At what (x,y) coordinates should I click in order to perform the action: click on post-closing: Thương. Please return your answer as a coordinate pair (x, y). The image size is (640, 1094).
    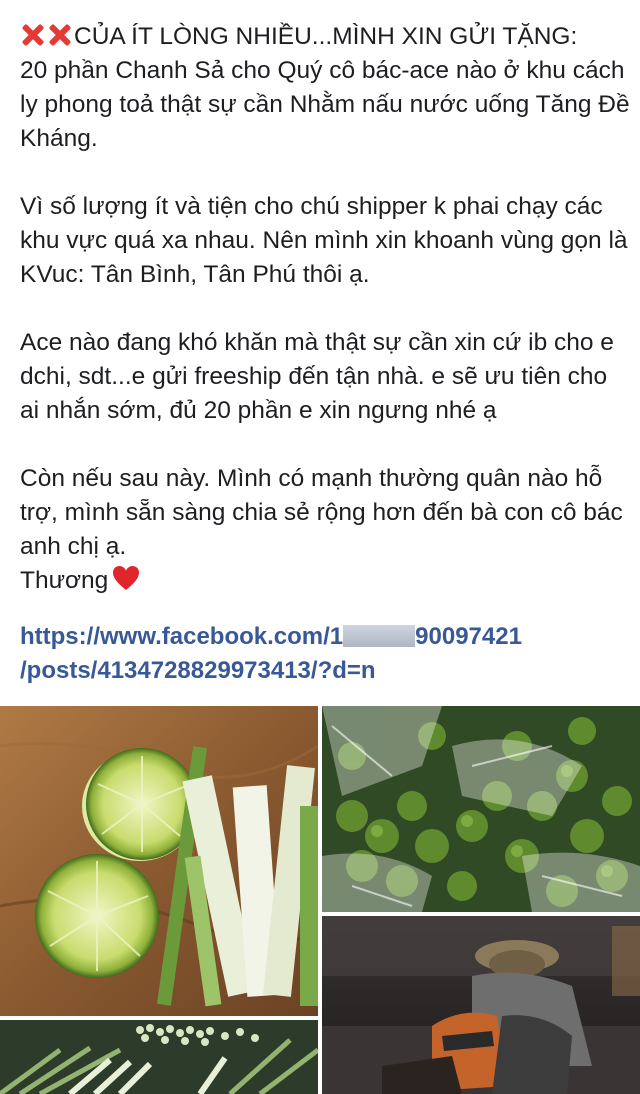
    Looking at the image, I should click on (326, 582).